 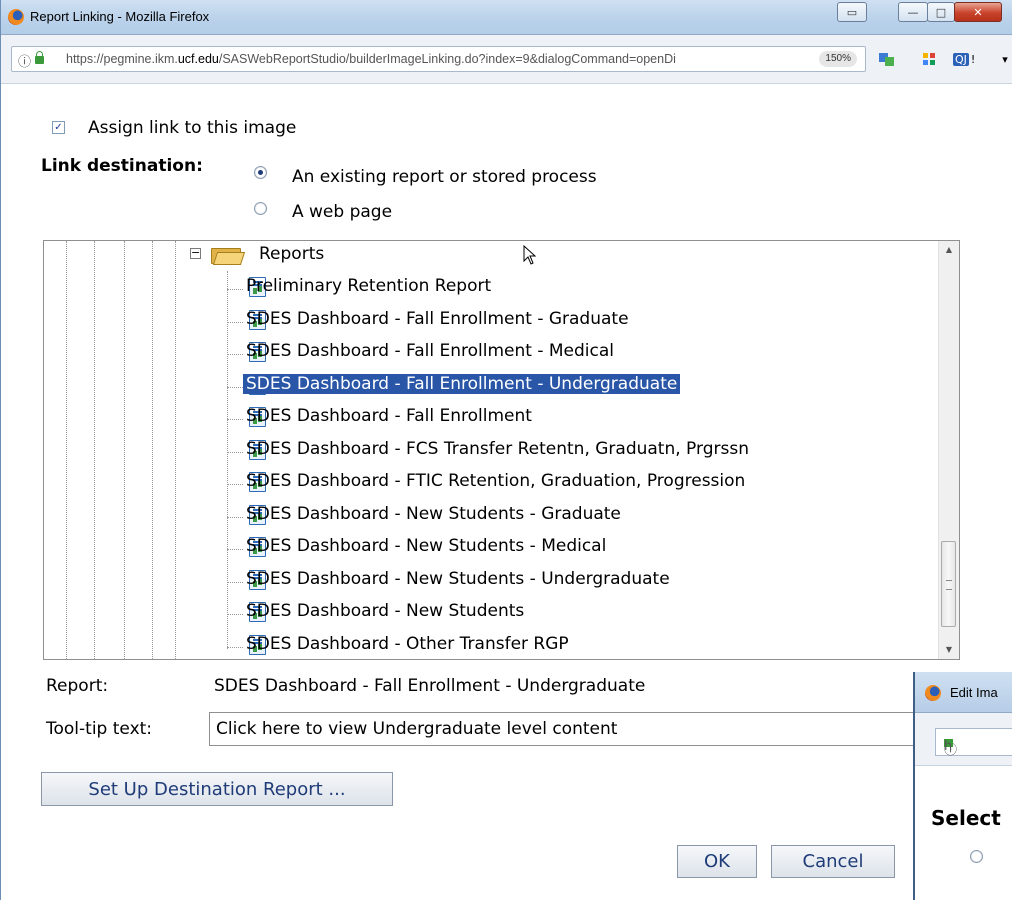 What do you see at coordinates (385, 611) in the screenshot?
I see `tree-item-label: SDES Dashboard - New Students` at bounding box center [385, 611].